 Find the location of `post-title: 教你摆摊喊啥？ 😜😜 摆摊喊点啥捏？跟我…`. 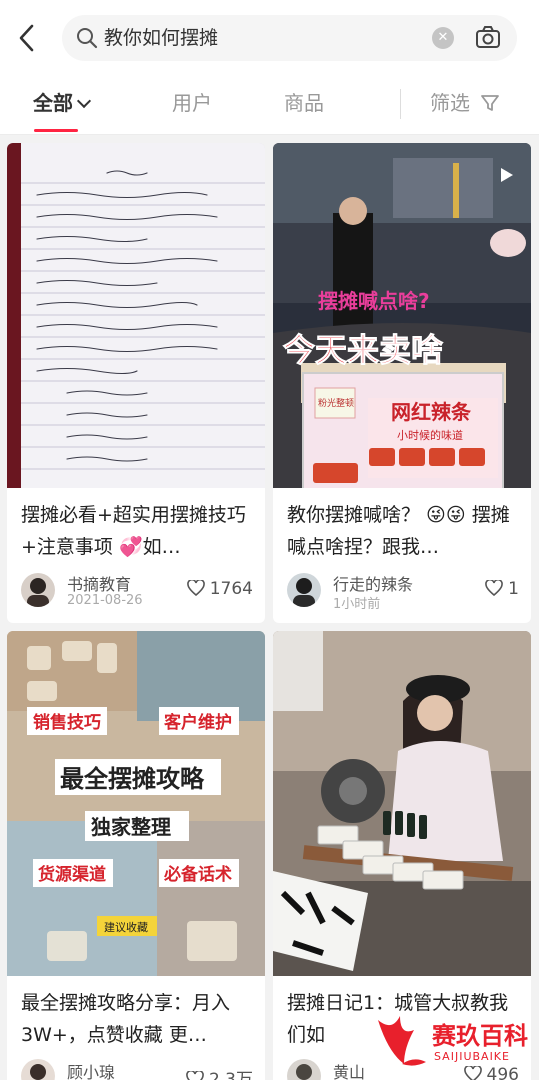

post-title: 教你摆摊喊啥？ 😜😜 摆摊喊点啥捏？跟我… is located at coordinates (398, 531).